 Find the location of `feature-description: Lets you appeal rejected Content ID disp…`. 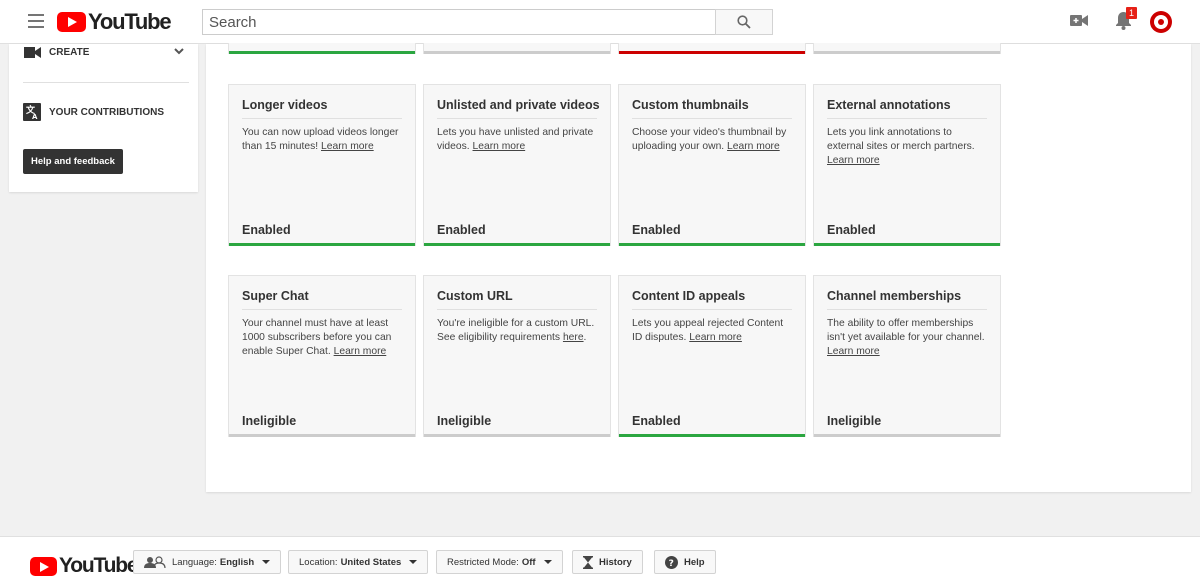

feature-description: Lets you appeal rejected Content ID disp… is located at coordinates (708, 330).